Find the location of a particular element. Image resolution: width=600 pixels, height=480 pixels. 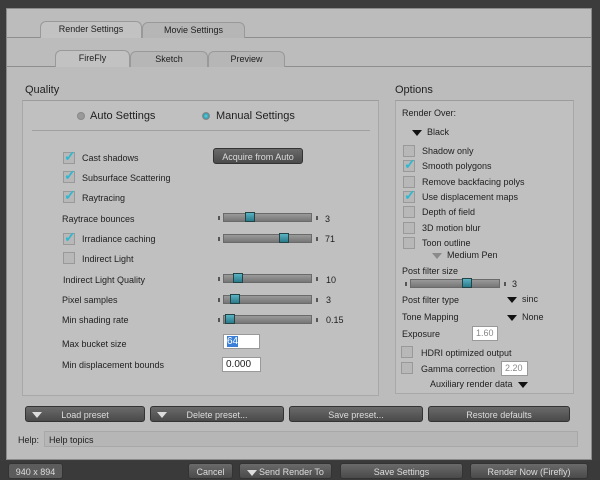

hdri-checkbox is located at coordinates (407, 352).